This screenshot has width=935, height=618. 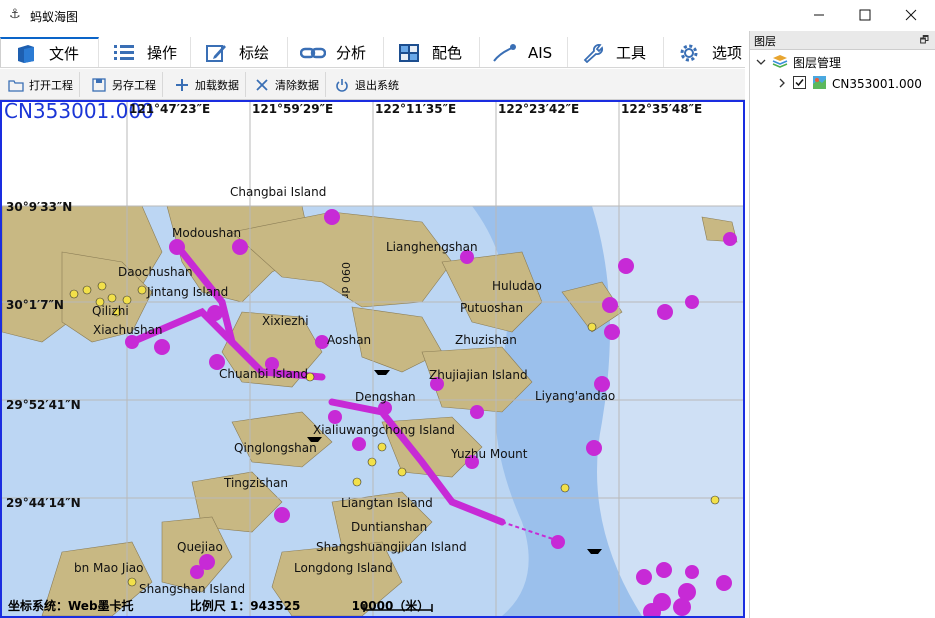 What do you see at coordinates (123, 84) in the screenshot?
I see `save-project-as-button: 另存工程` at bounding box center [123, 84].